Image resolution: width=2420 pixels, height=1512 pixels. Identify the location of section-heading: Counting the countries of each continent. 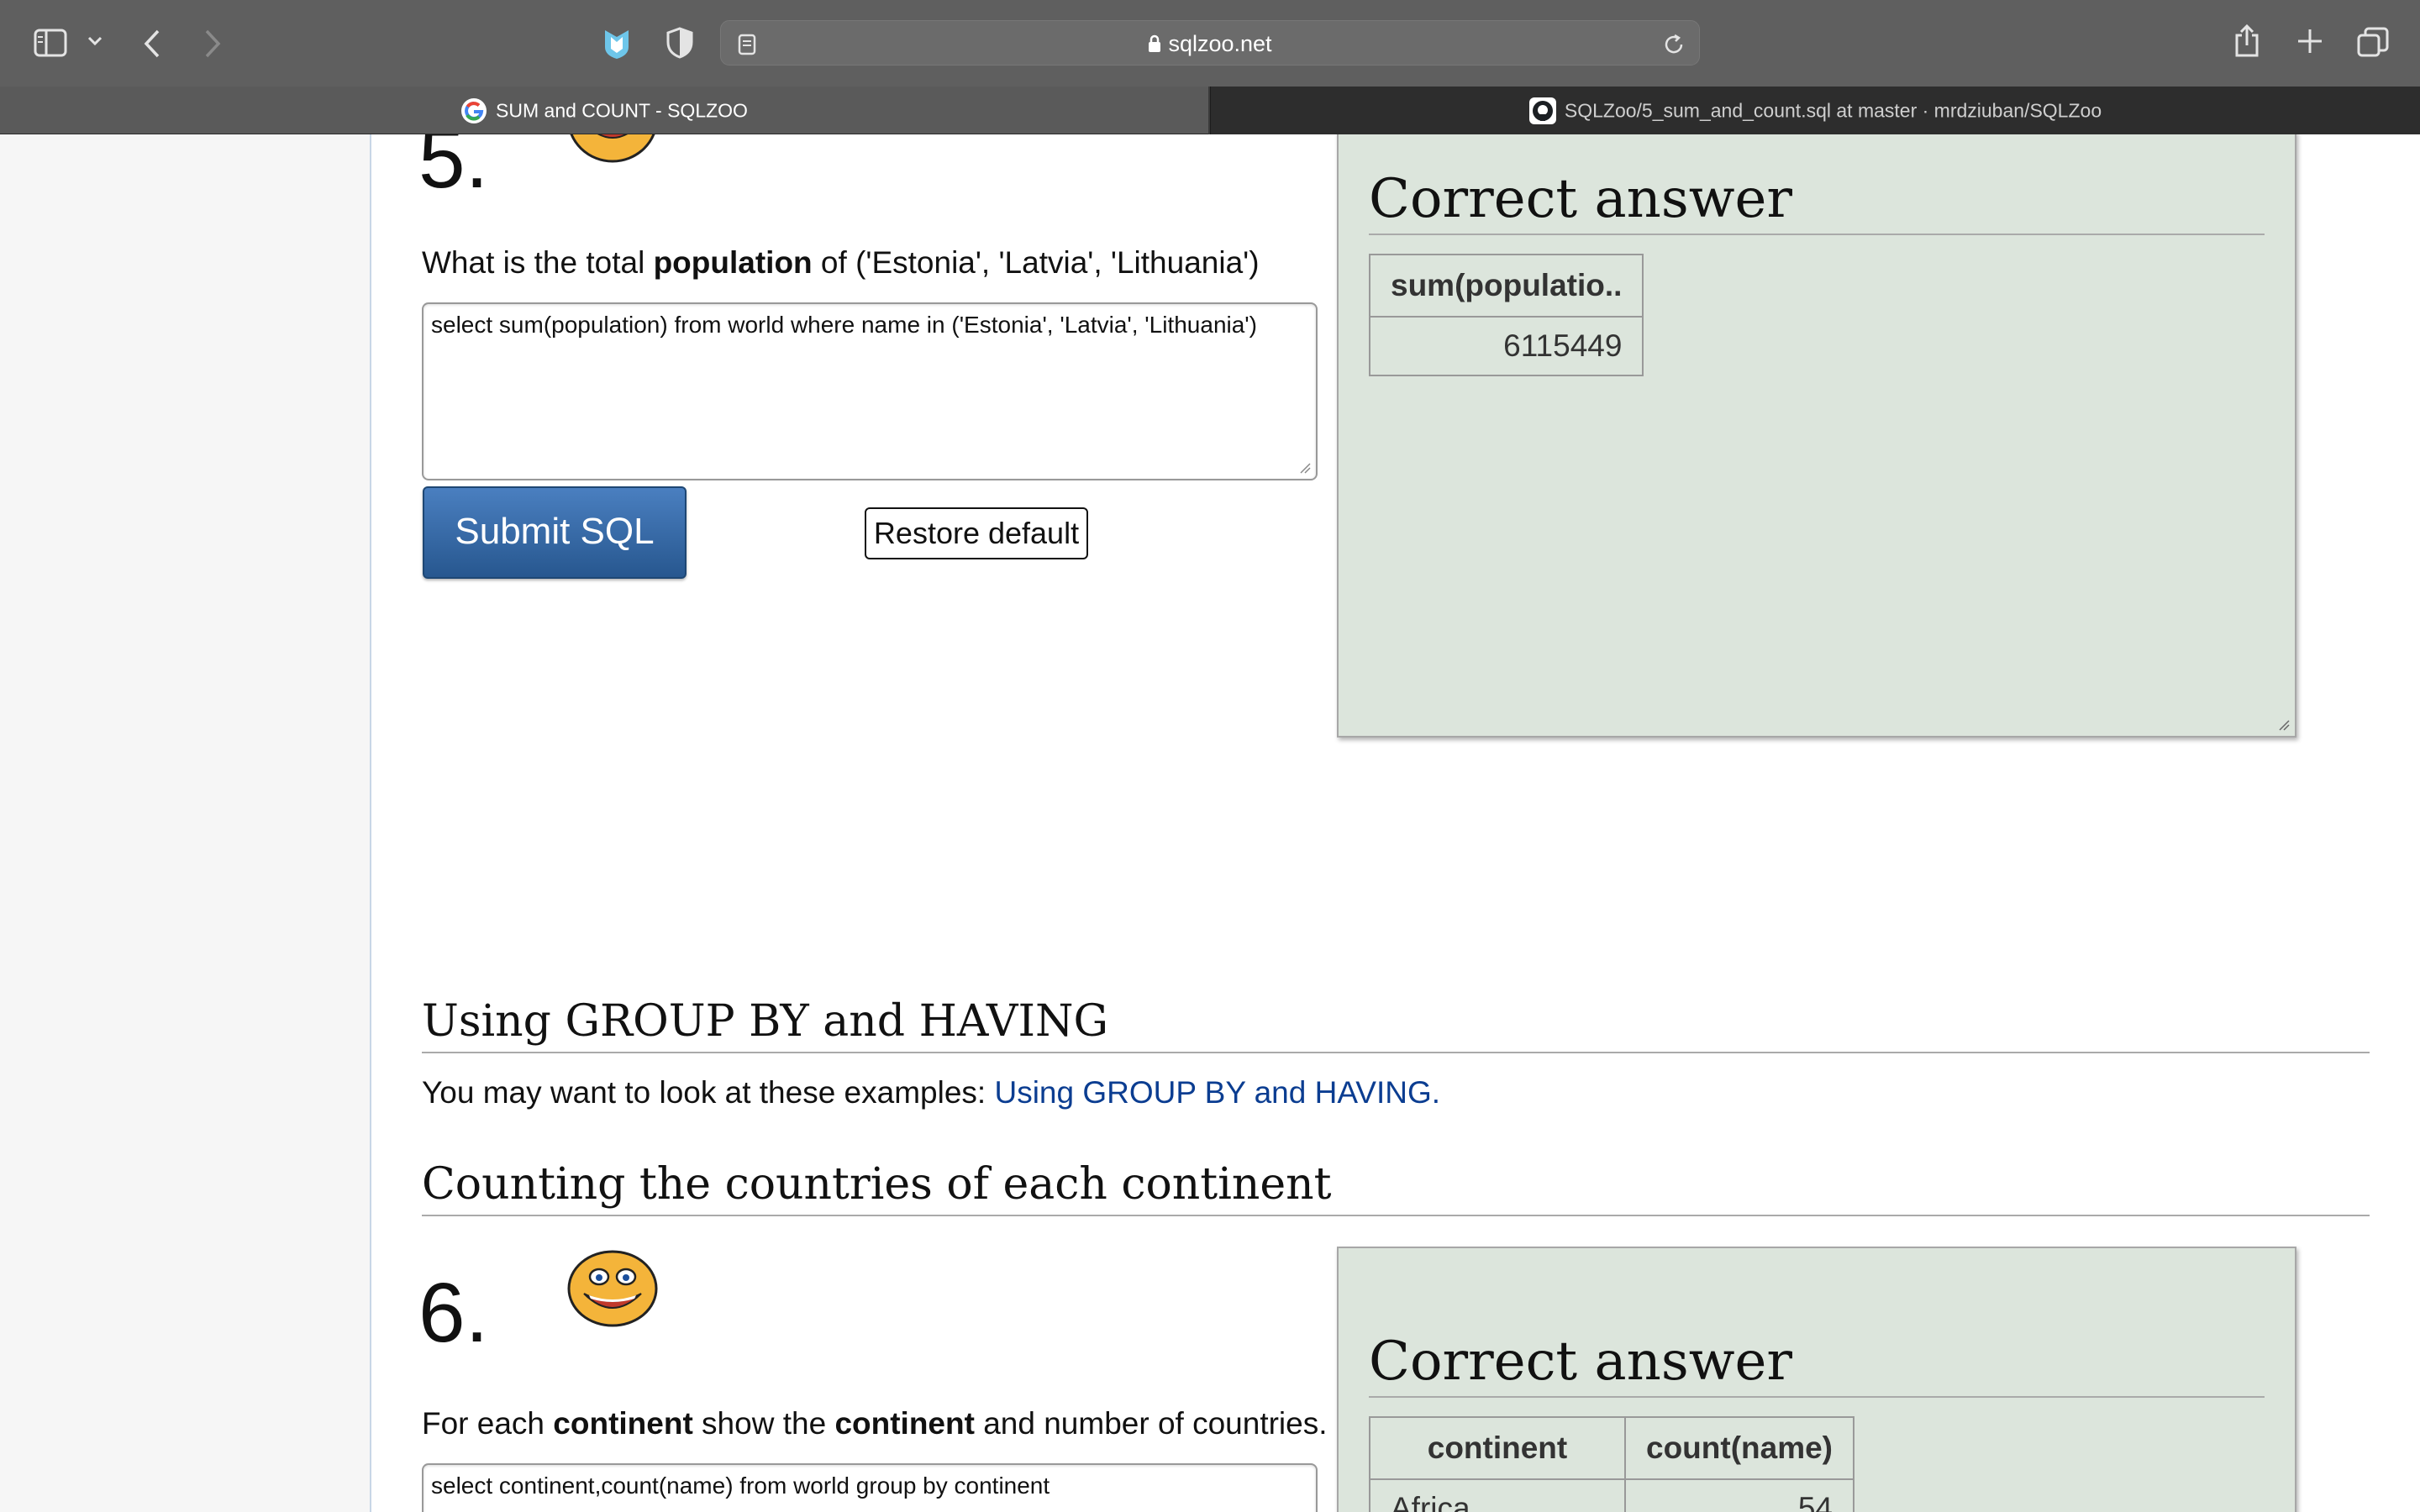
(1396, 1187).